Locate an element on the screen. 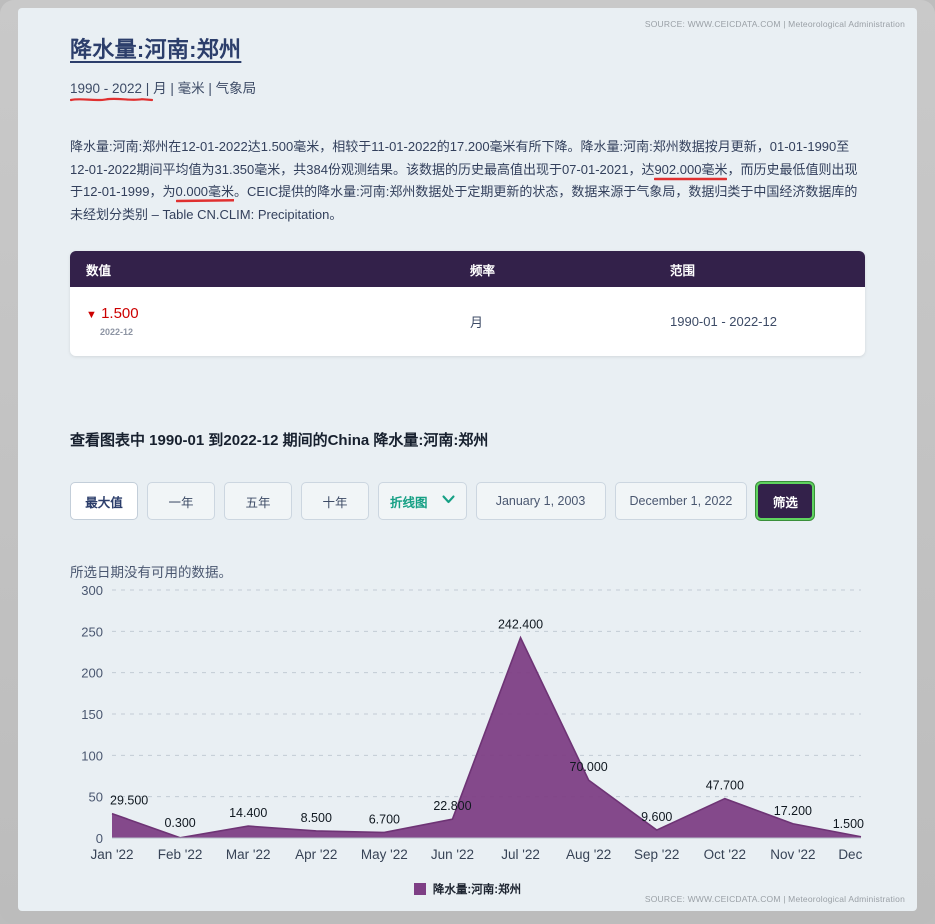 The image size is (935, 924). description-max-value: 902.000毫米 is located at coordinates (691, 169).